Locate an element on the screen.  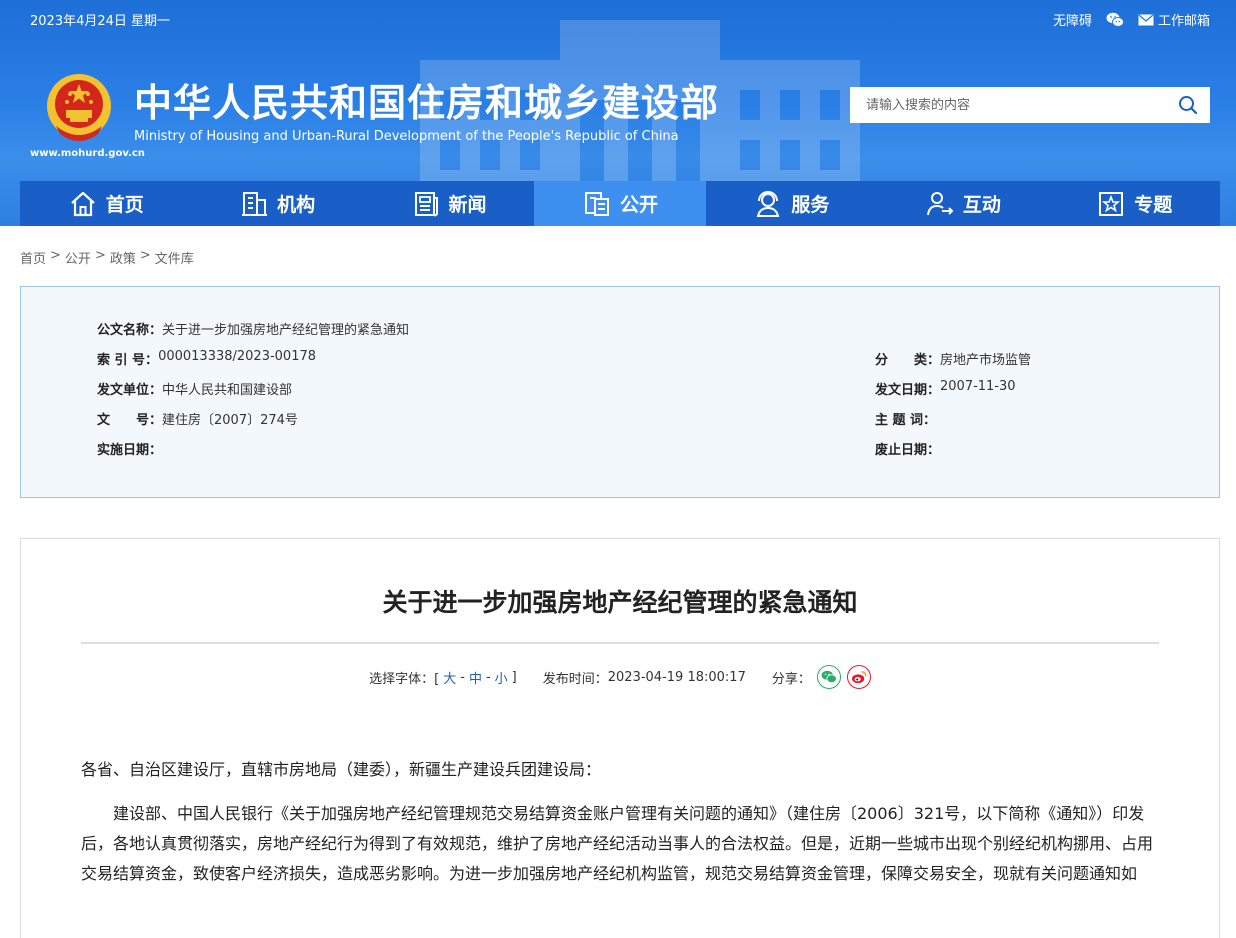
meta-effective-date: 实施日期： is located at coordinates (129, 448).